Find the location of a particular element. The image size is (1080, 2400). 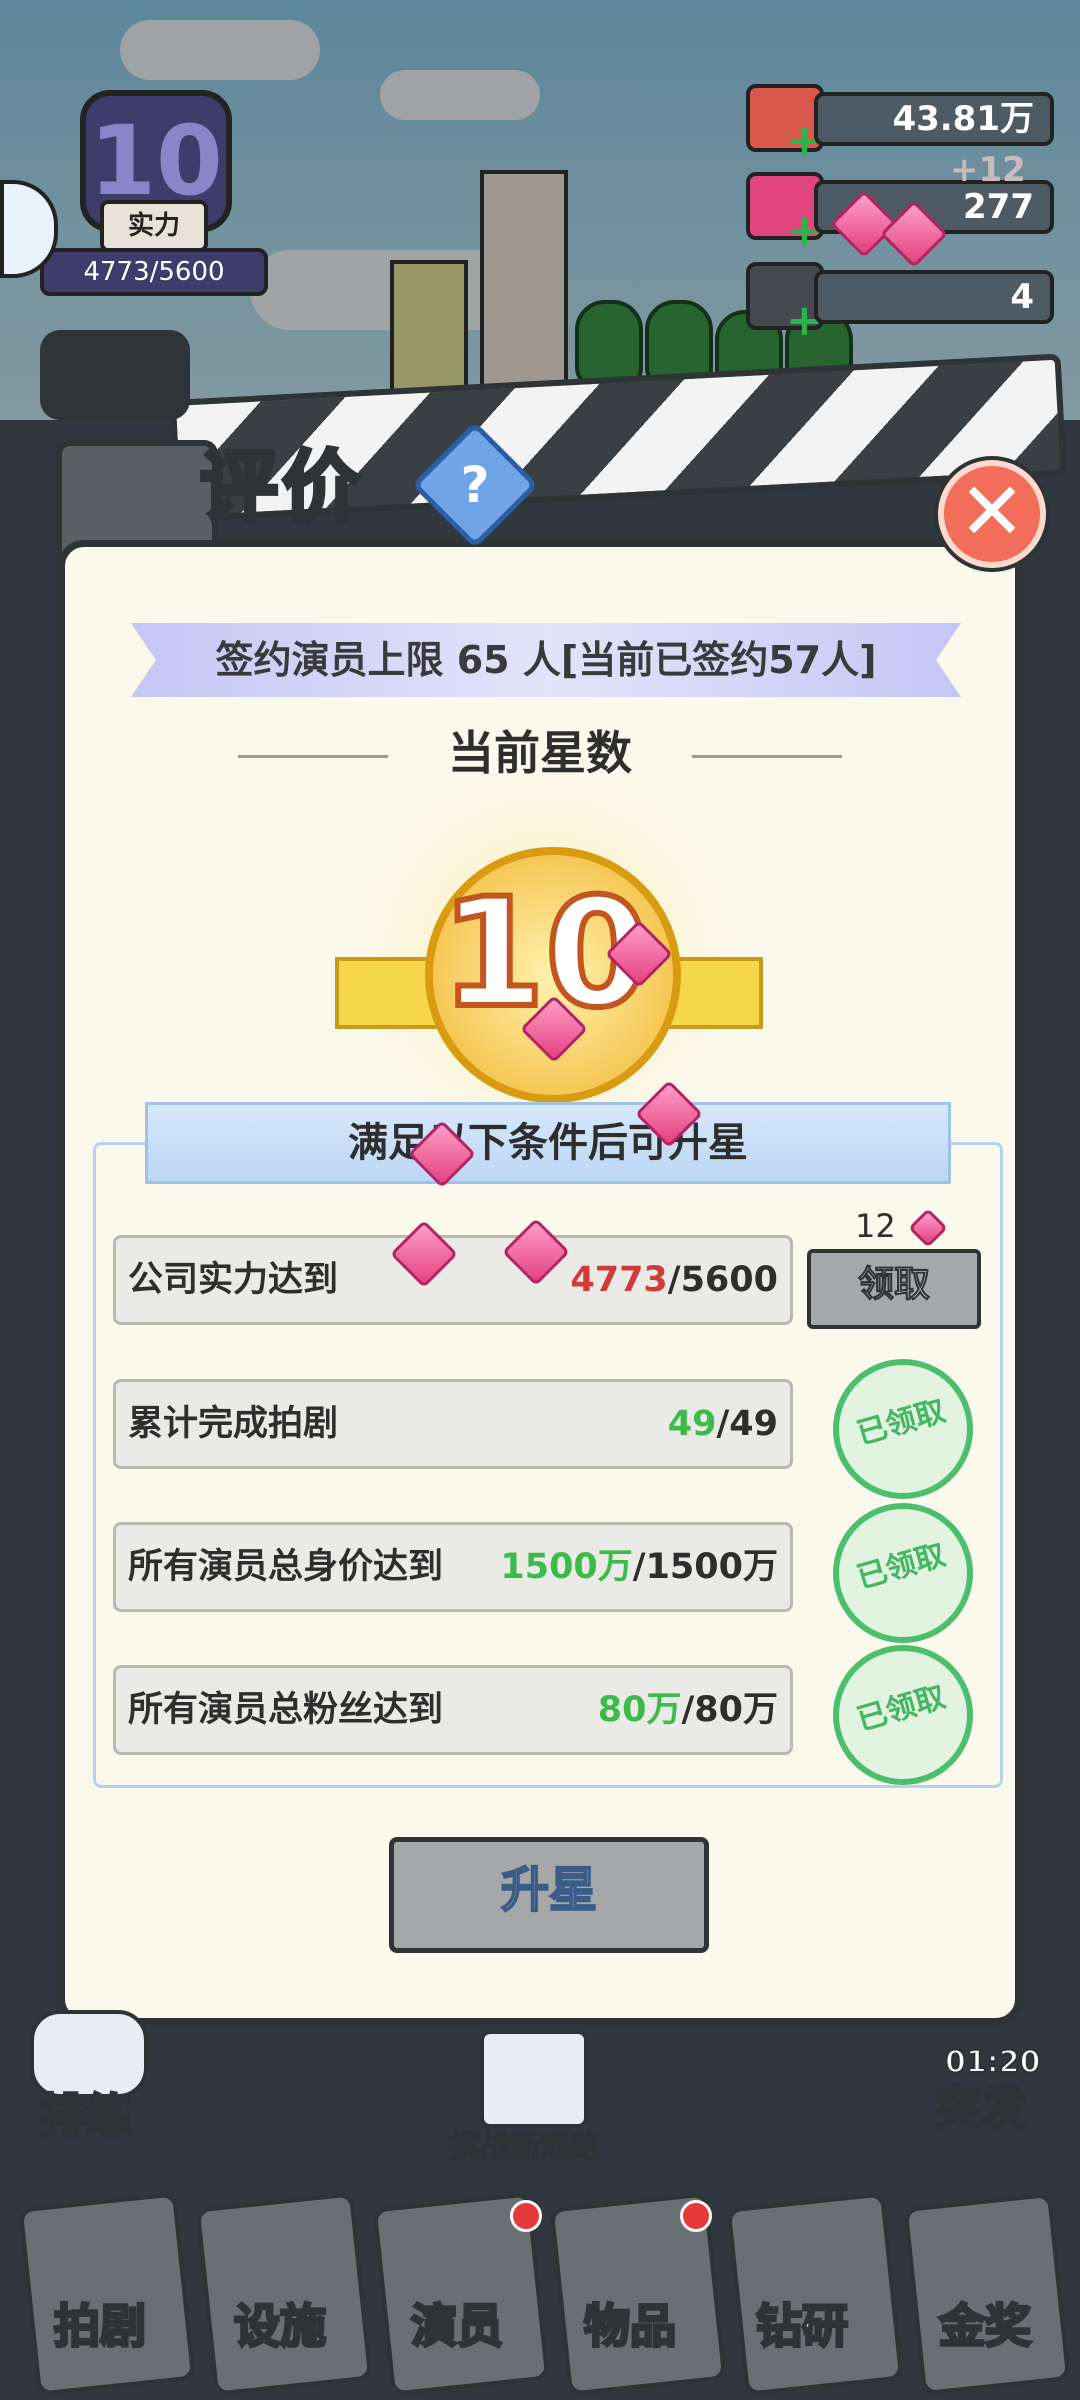

close-icon: ✕ is located at coordinates (992, 514).